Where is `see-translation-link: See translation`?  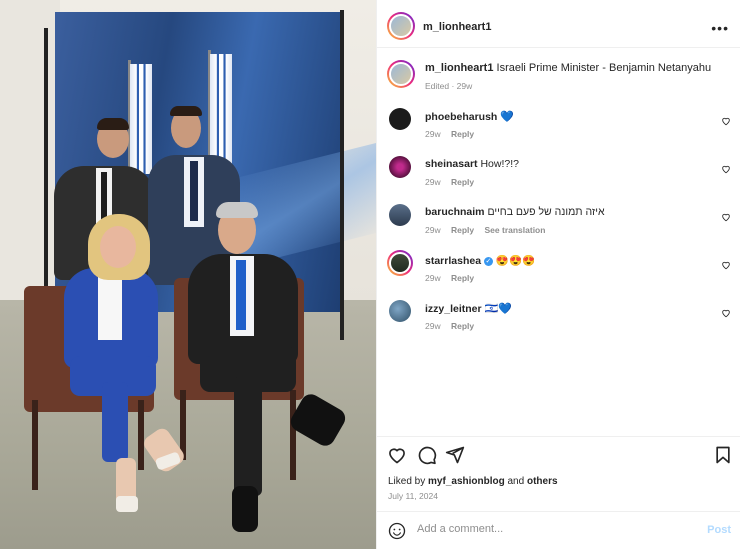
see-translation-link: See translation is located at coordinates (515, 230).